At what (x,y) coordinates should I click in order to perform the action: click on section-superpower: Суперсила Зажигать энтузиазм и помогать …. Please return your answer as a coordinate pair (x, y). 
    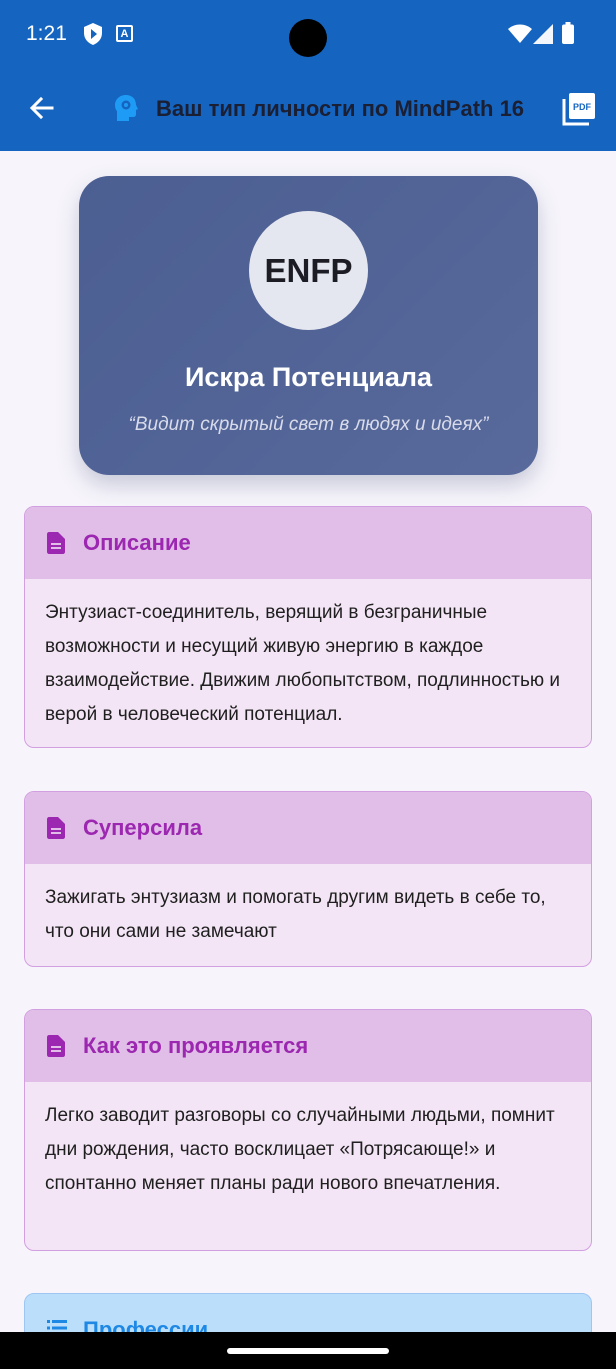
    Looking at the image, I should click on (308, 879).